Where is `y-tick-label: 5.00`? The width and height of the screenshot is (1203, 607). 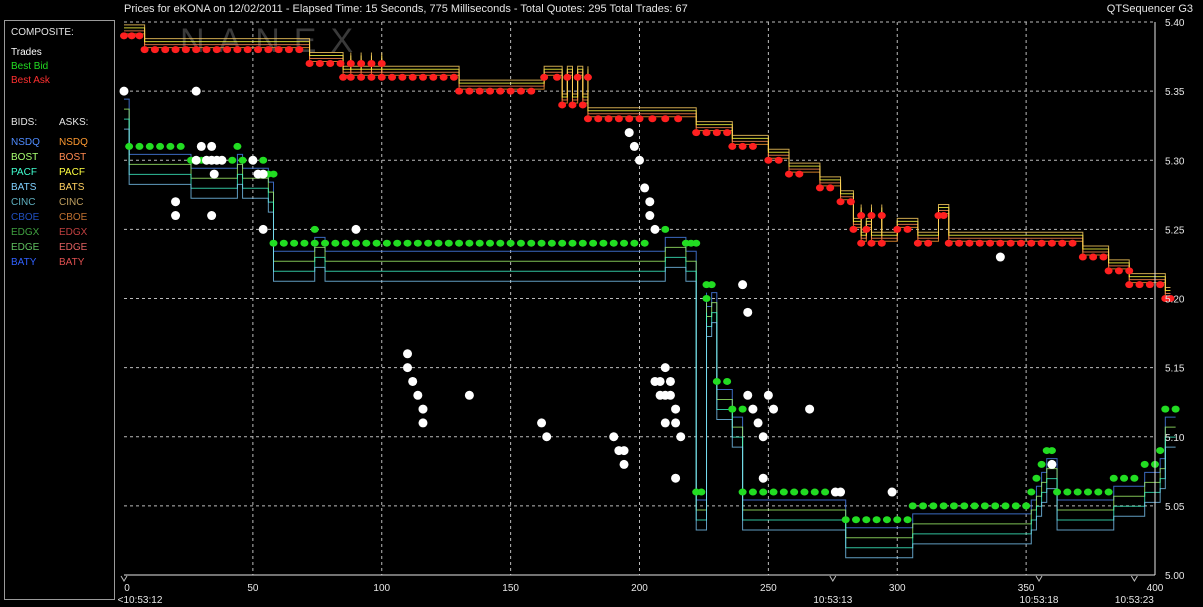
y-tick-label: 5.00 is located at coordinates (1175, 576).